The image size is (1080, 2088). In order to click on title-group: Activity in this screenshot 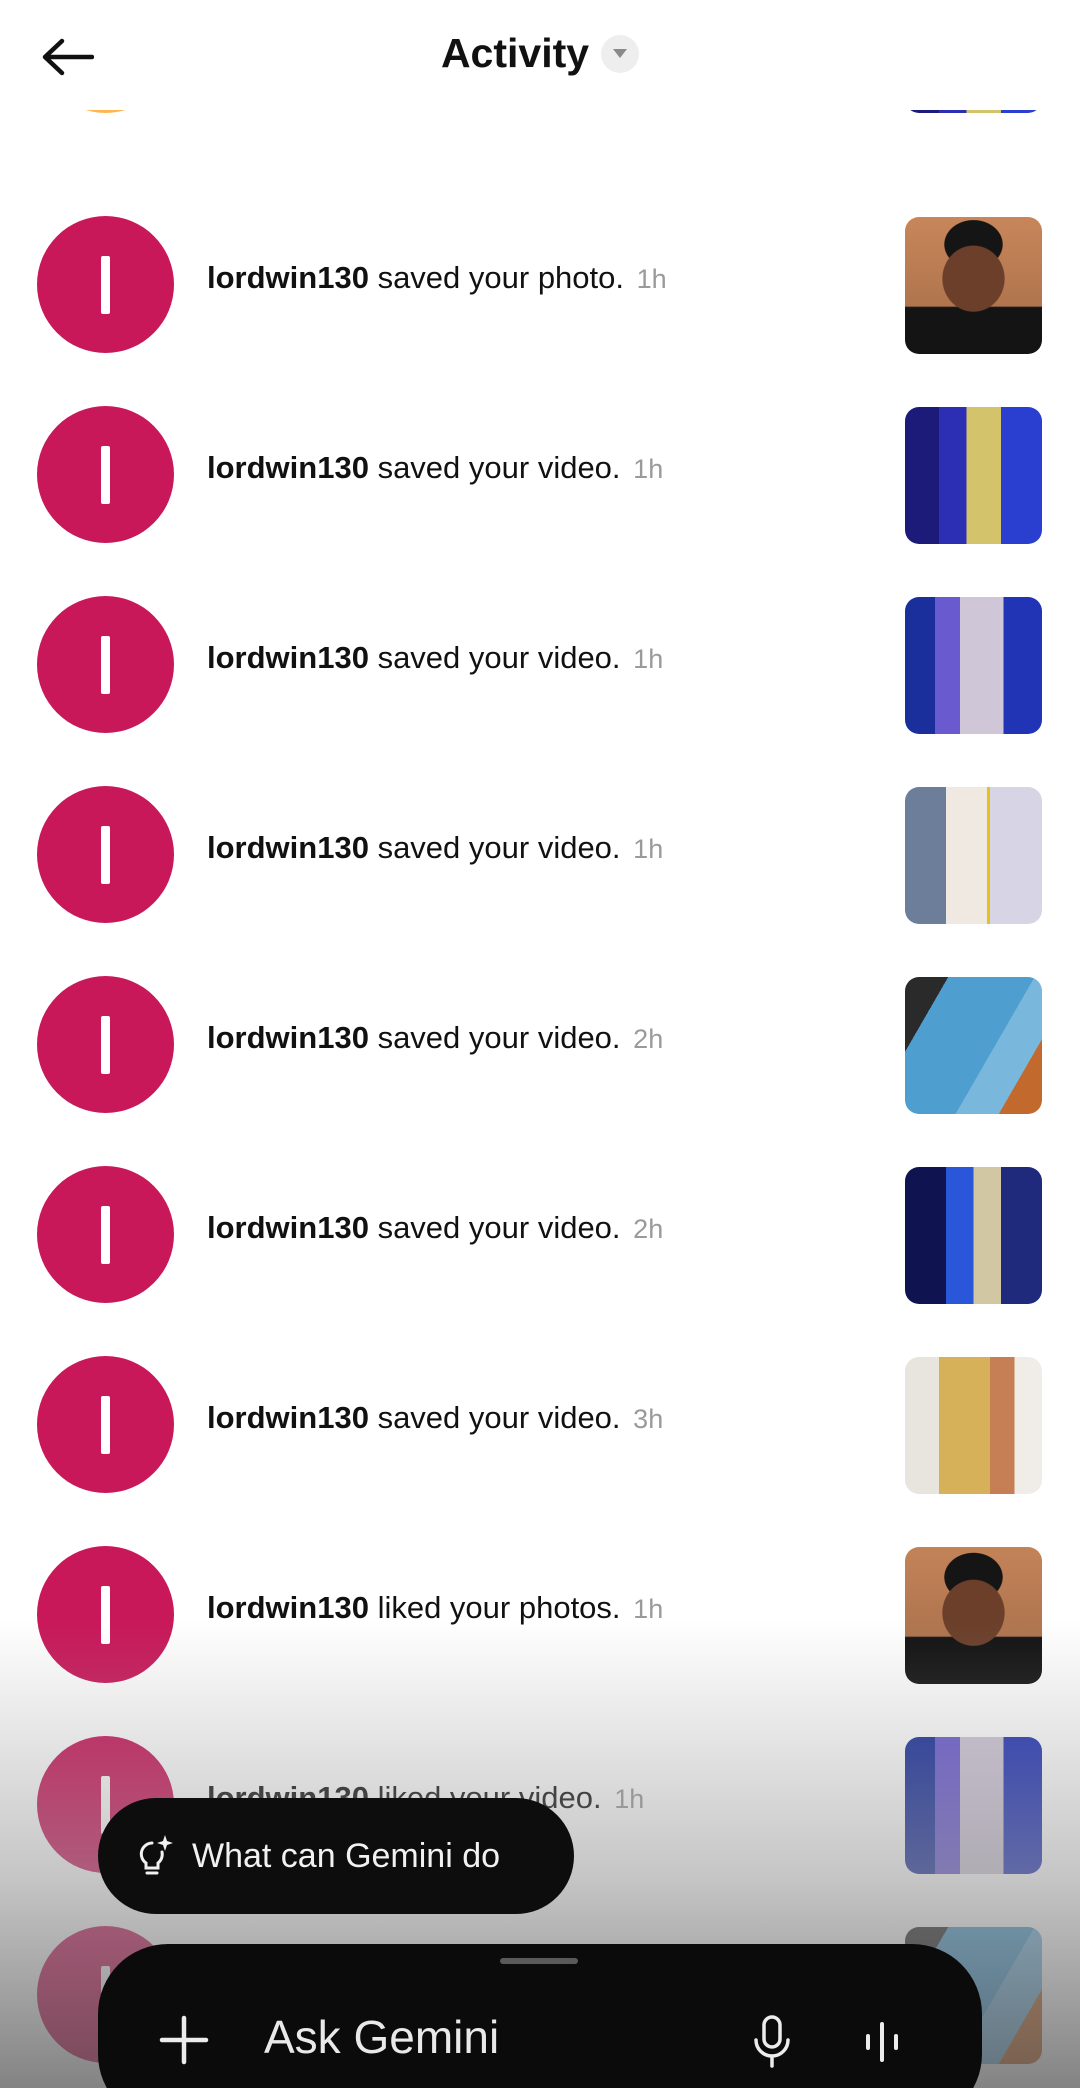, I will do `click(540, 53)`.